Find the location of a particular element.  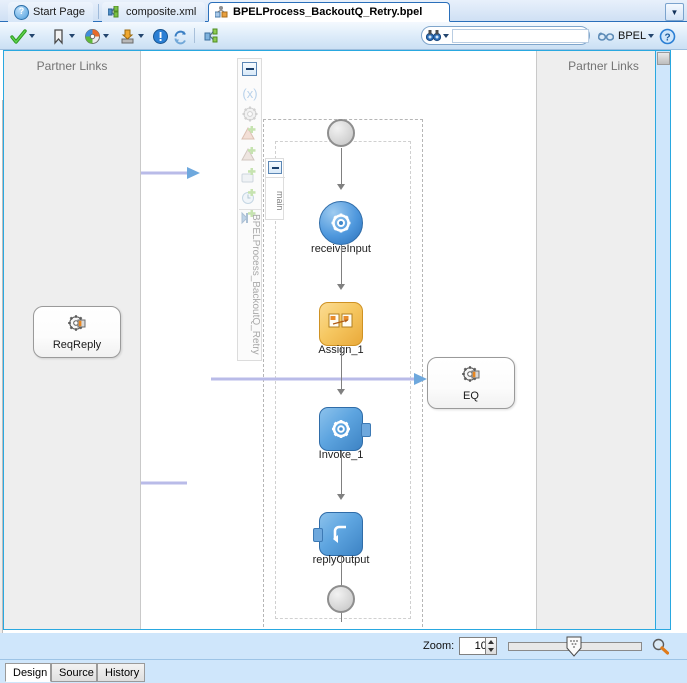

assign-copy-icon is located at coordinates (341, 324).